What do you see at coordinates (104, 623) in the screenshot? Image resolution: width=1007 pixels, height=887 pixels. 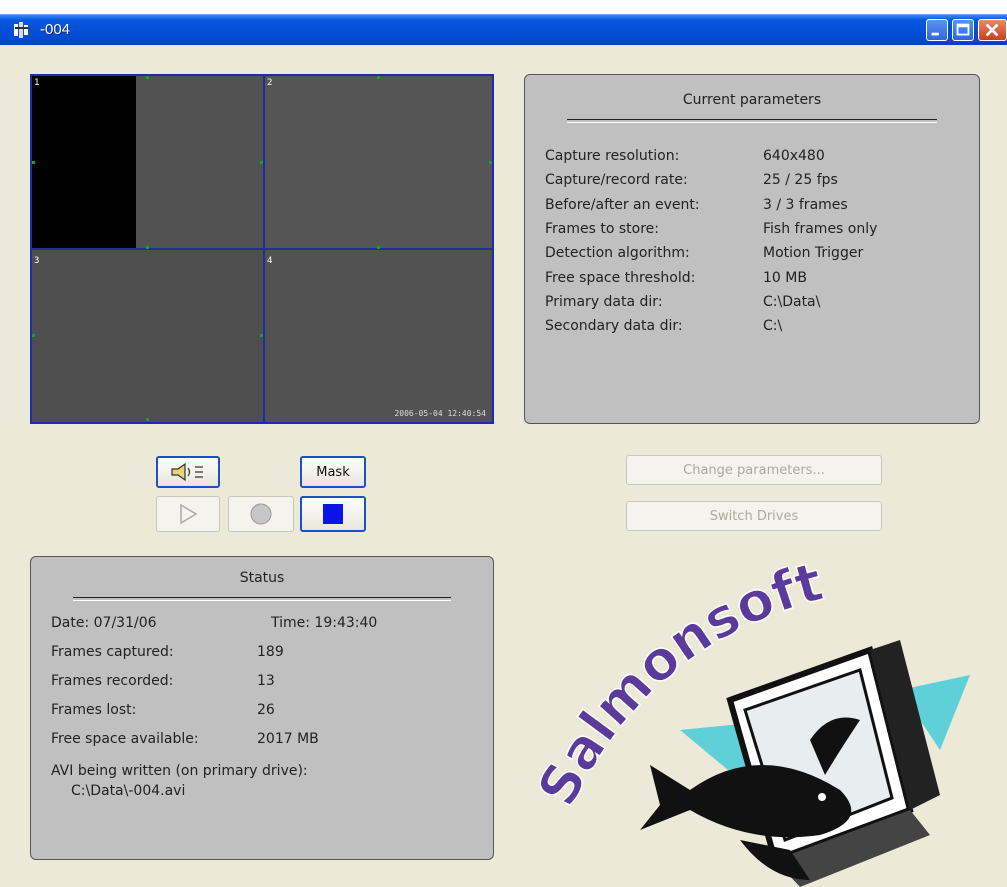 I see `status-date: Date: 07/31/06` at bounding box center [104, 623].